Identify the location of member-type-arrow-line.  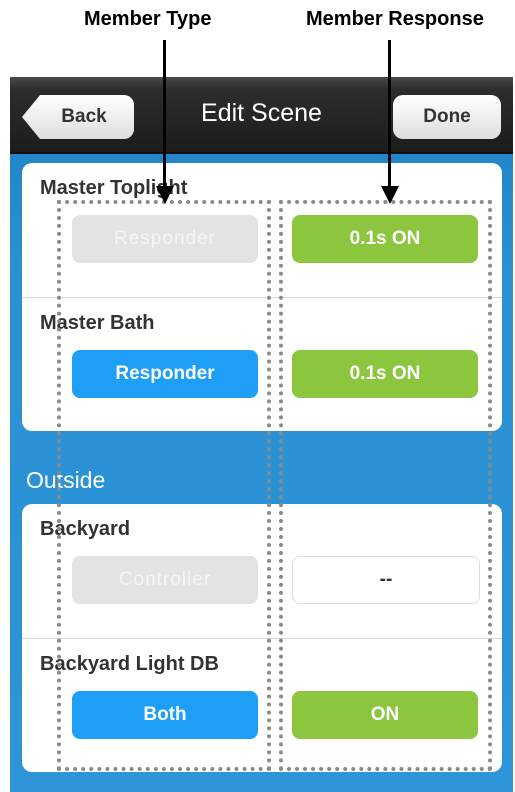
(164, 116).